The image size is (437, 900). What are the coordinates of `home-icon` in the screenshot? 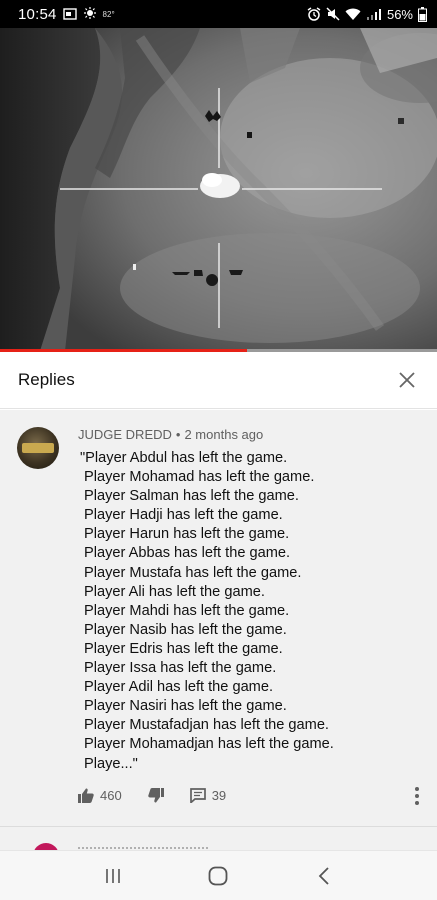 It's located at (218, 875).